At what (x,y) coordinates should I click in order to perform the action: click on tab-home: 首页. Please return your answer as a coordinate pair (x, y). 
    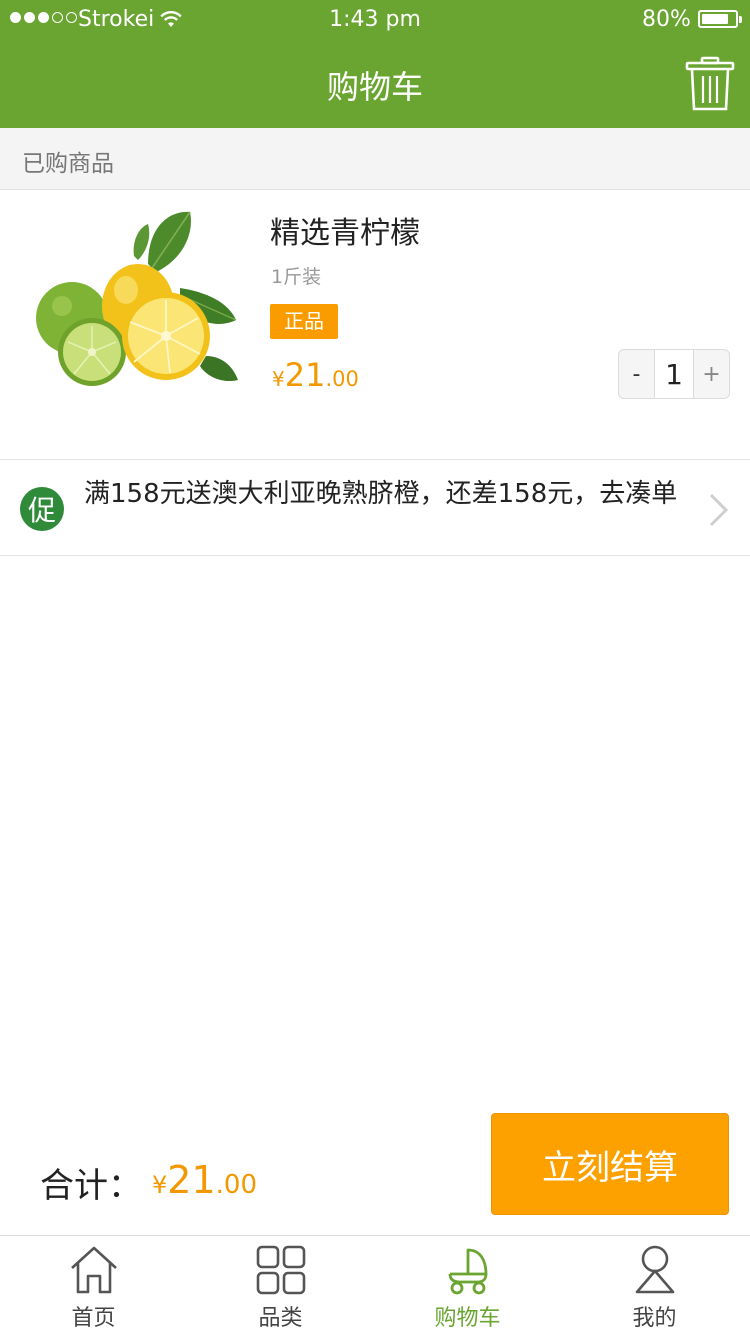
    Looking at the image, I should click on (93, 1285).